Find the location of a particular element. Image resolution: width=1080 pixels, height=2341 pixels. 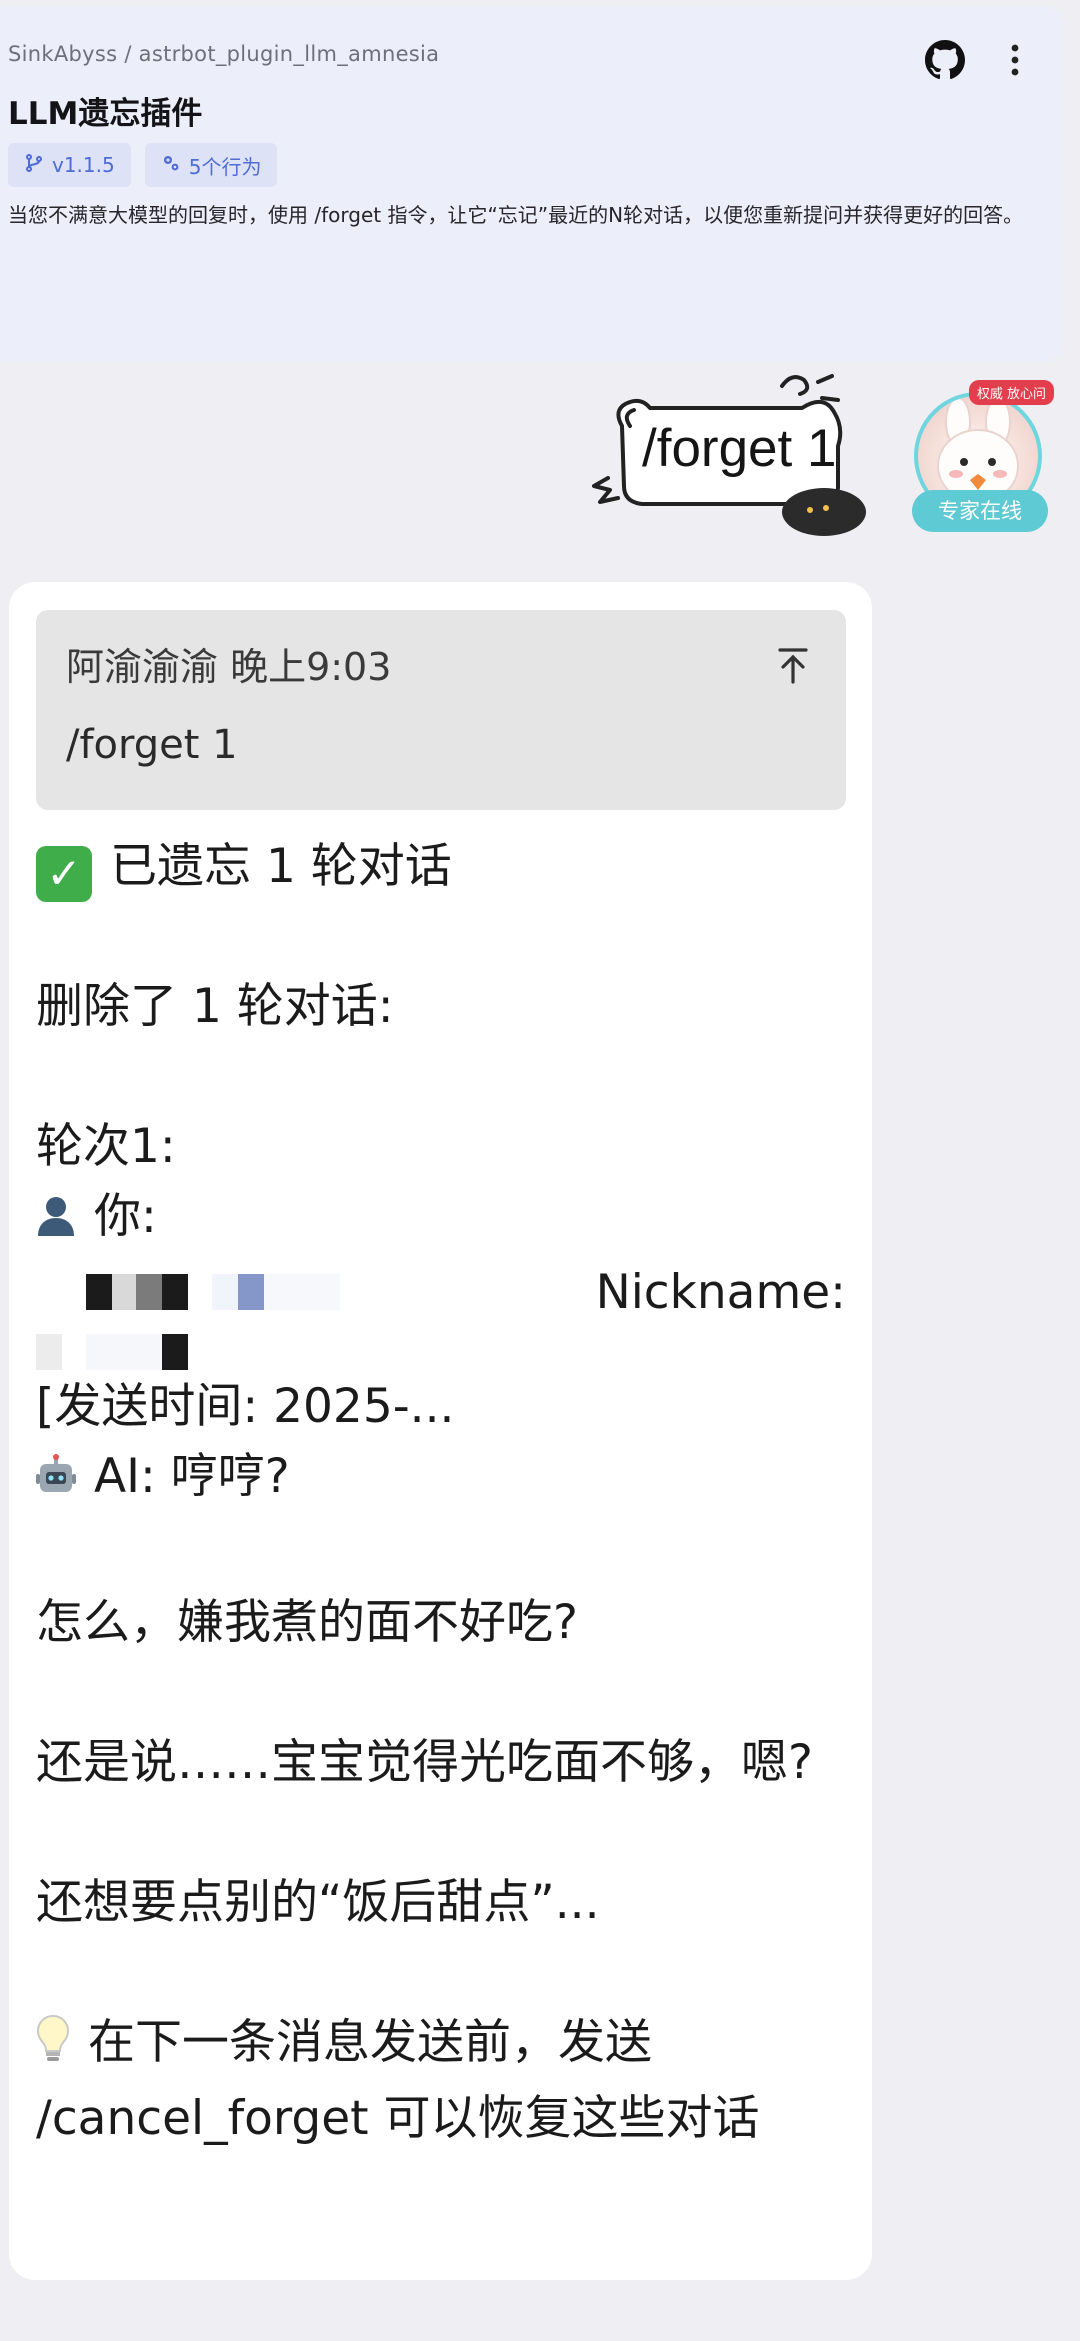

outgoing-sticker-message: /forget 1 is located at coordinates (737, 458).